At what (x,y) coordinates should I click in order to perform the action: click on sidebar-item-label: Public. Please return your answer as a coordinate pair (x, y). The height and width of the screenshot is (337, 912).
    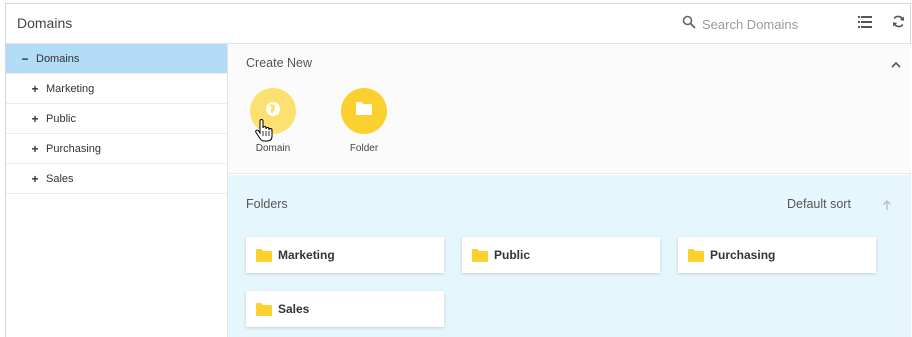
    Looking at the image, I should click on (61, 118).